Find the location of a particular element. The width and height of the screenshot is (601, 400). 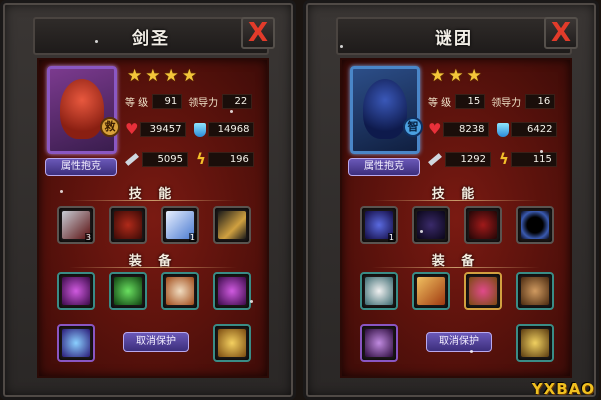

mp-value: 14968 is located at coordinates (231, 129).